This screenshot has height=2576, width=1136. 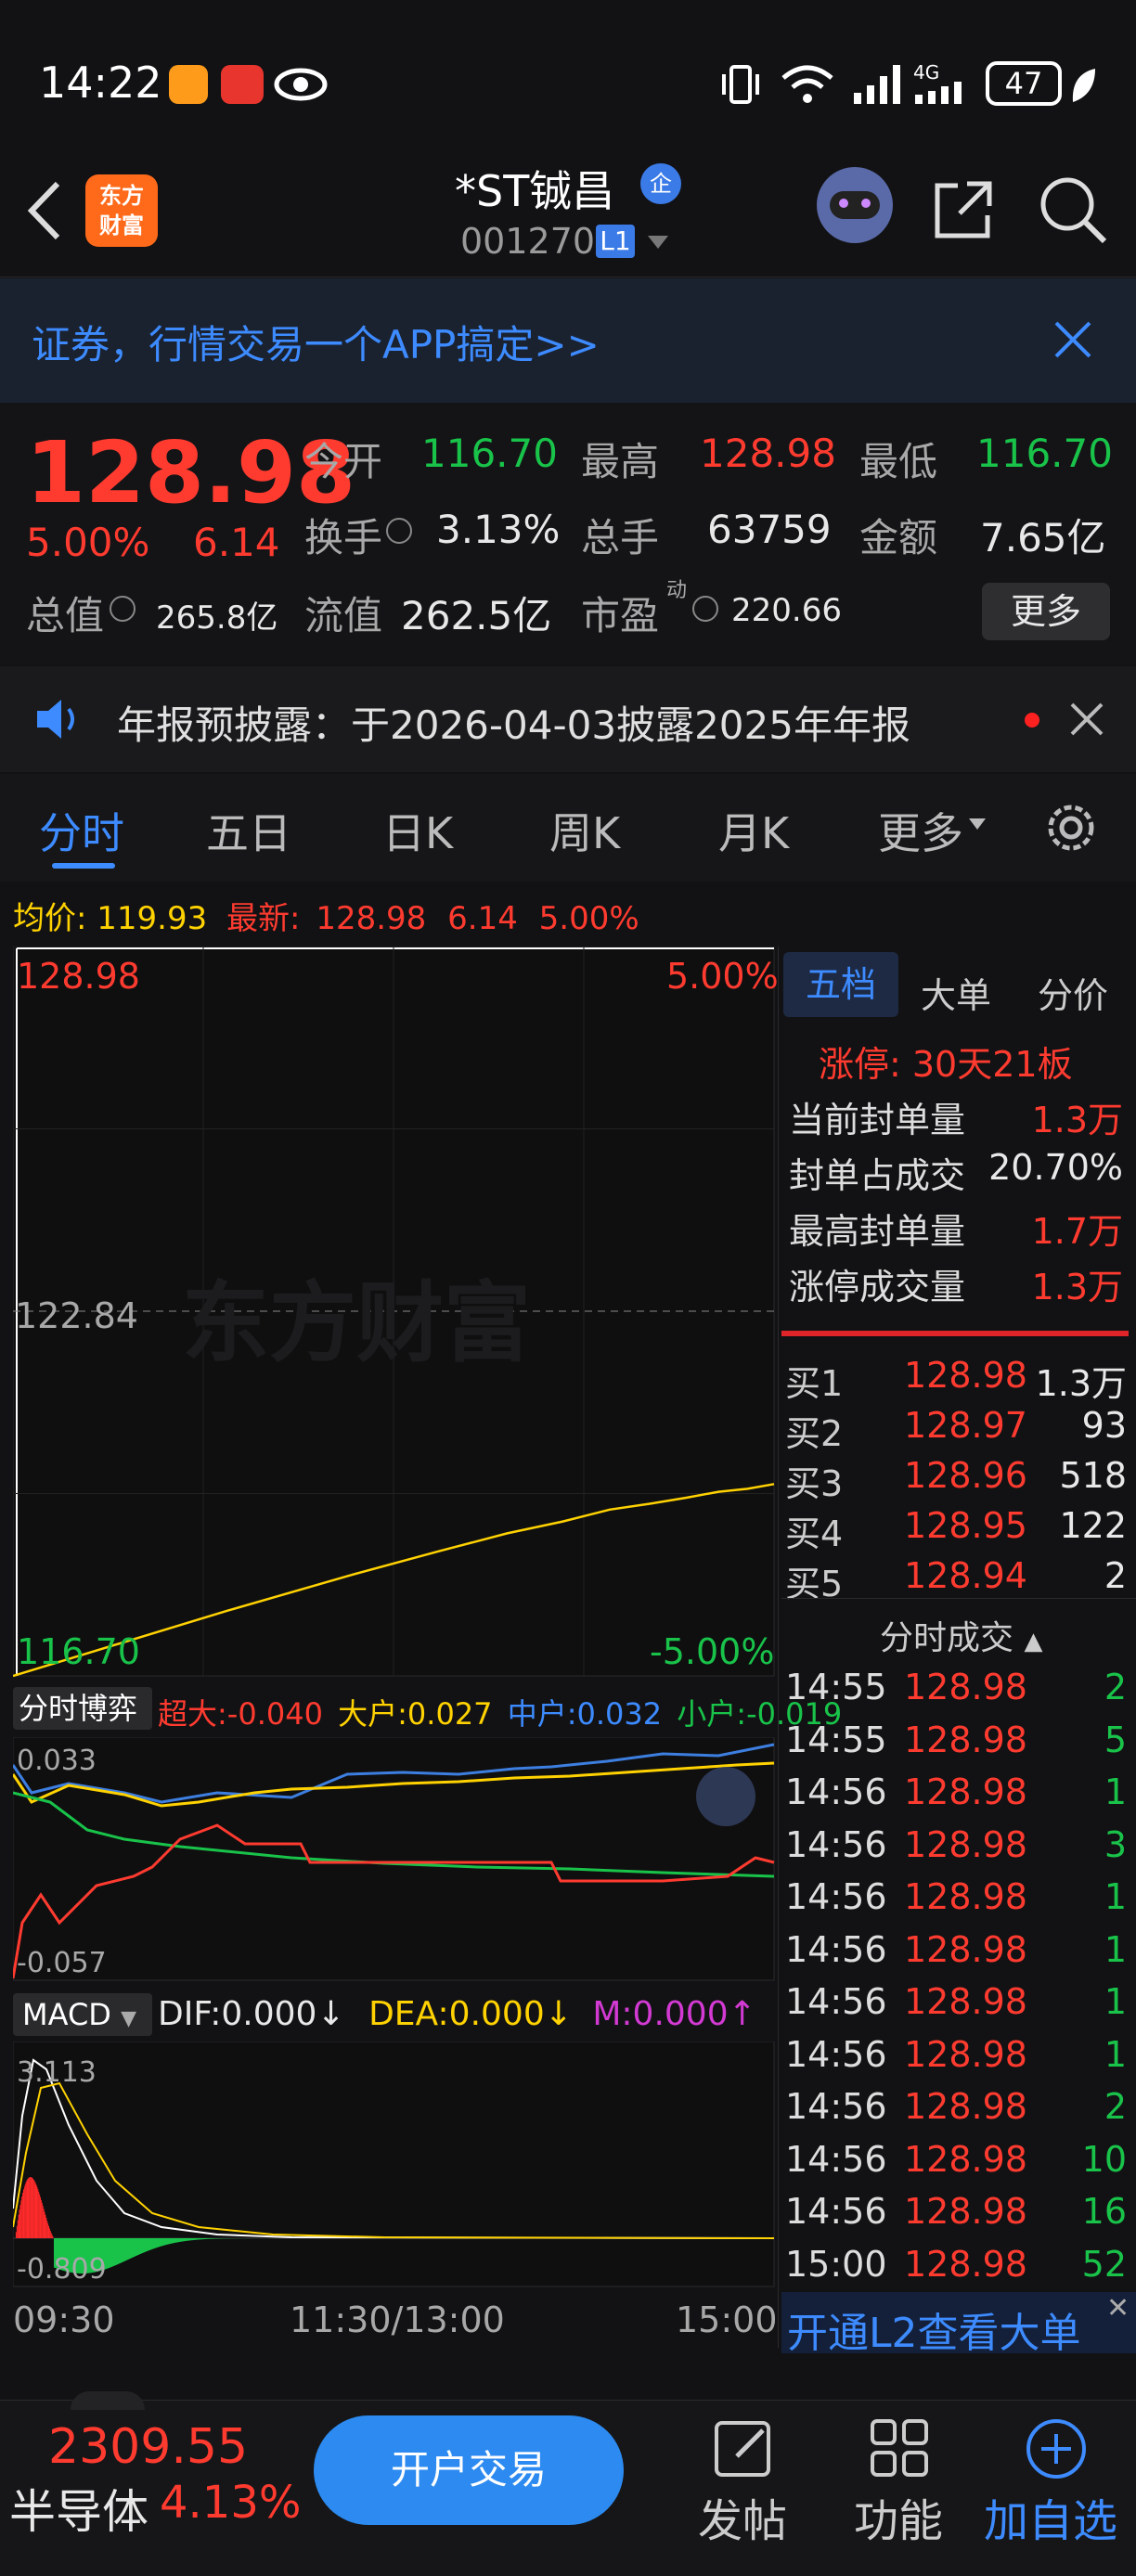 I want to click on tab-big-orders: 大单, so click(x=956, y=993).